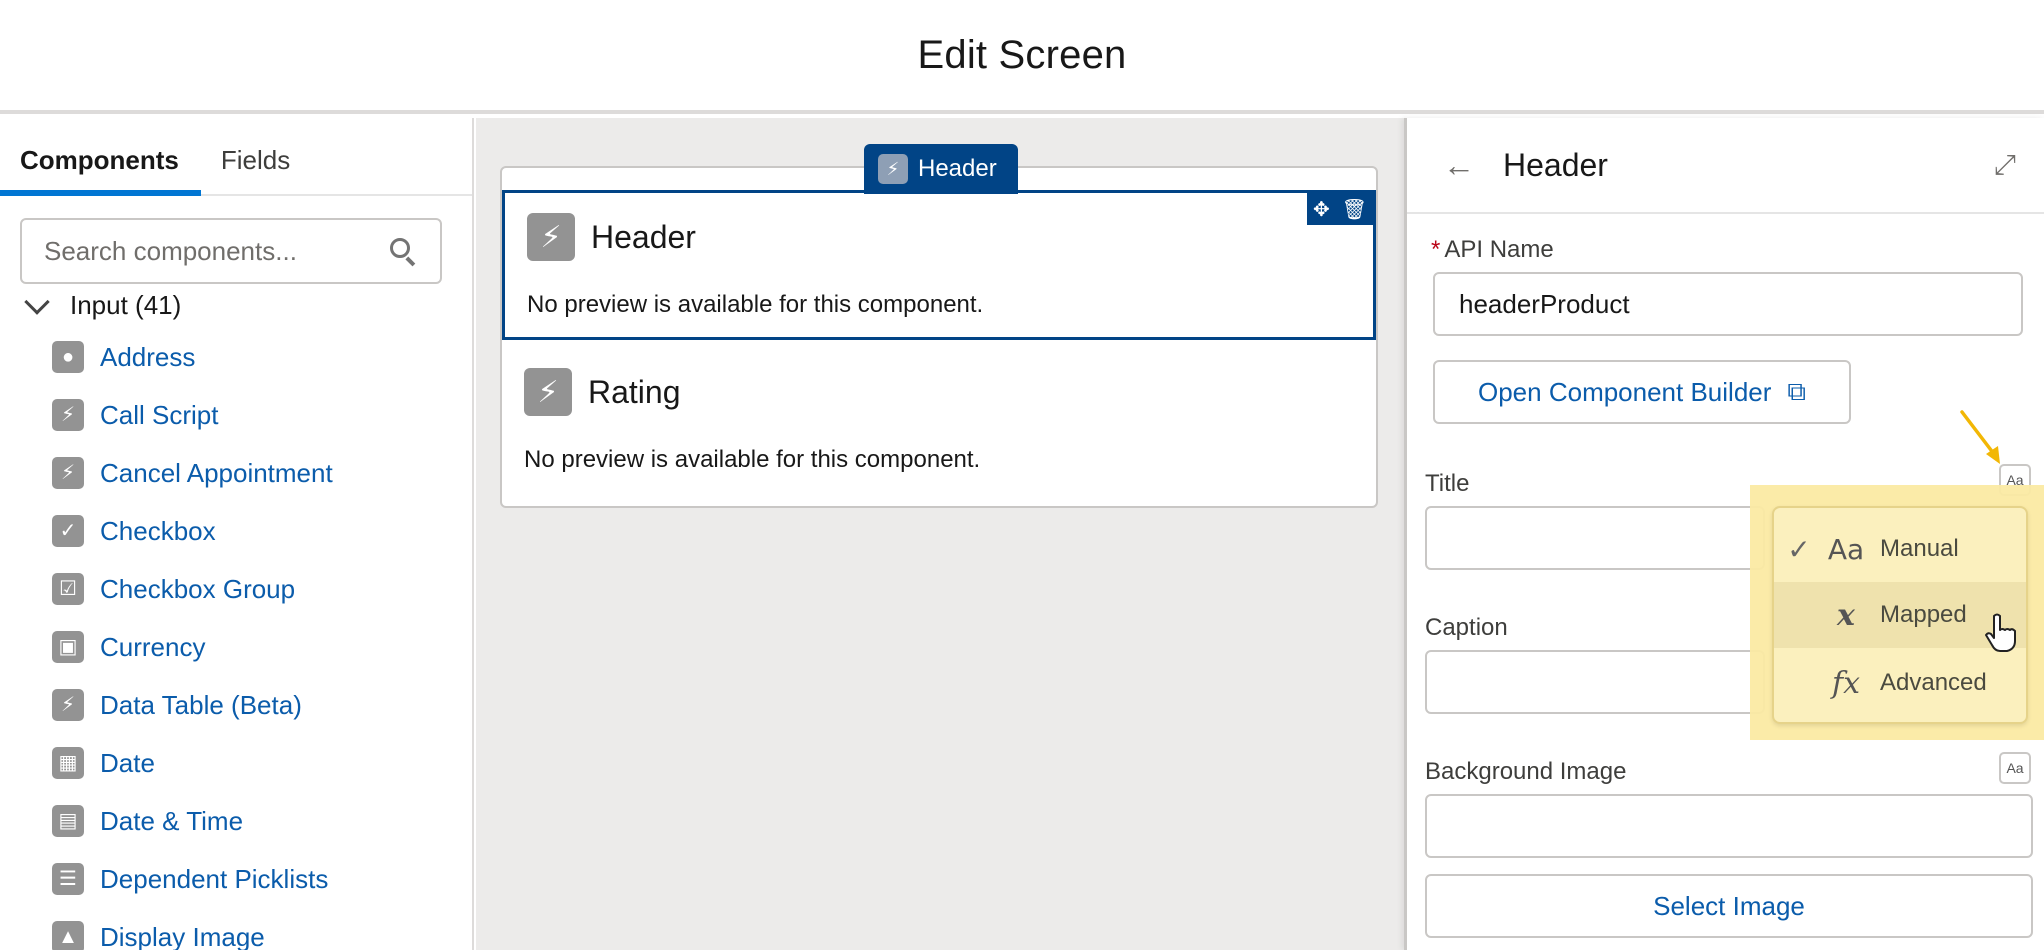 The image size is (2044, 950). Describe the element at coordinates (1022, 54) in the screenshot. I see `page-title: Edit Screen` at that location.